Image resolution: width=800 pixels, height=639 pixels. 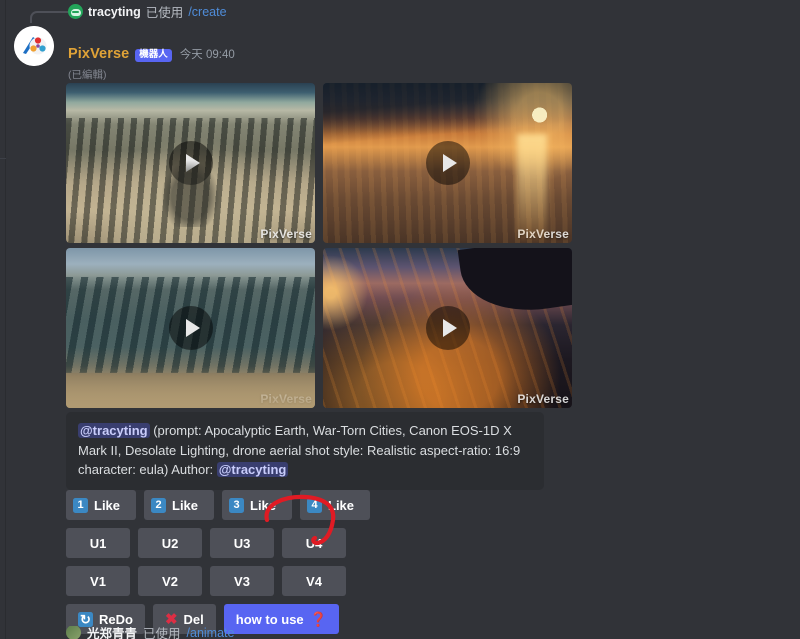 I want to click on like-button-2: 2 Like, so click(x=179, y=505).